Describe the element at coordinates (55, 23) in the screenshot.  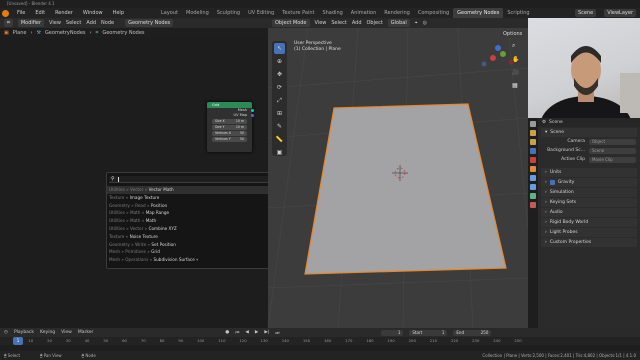
I see `menu-view: View` at that location.